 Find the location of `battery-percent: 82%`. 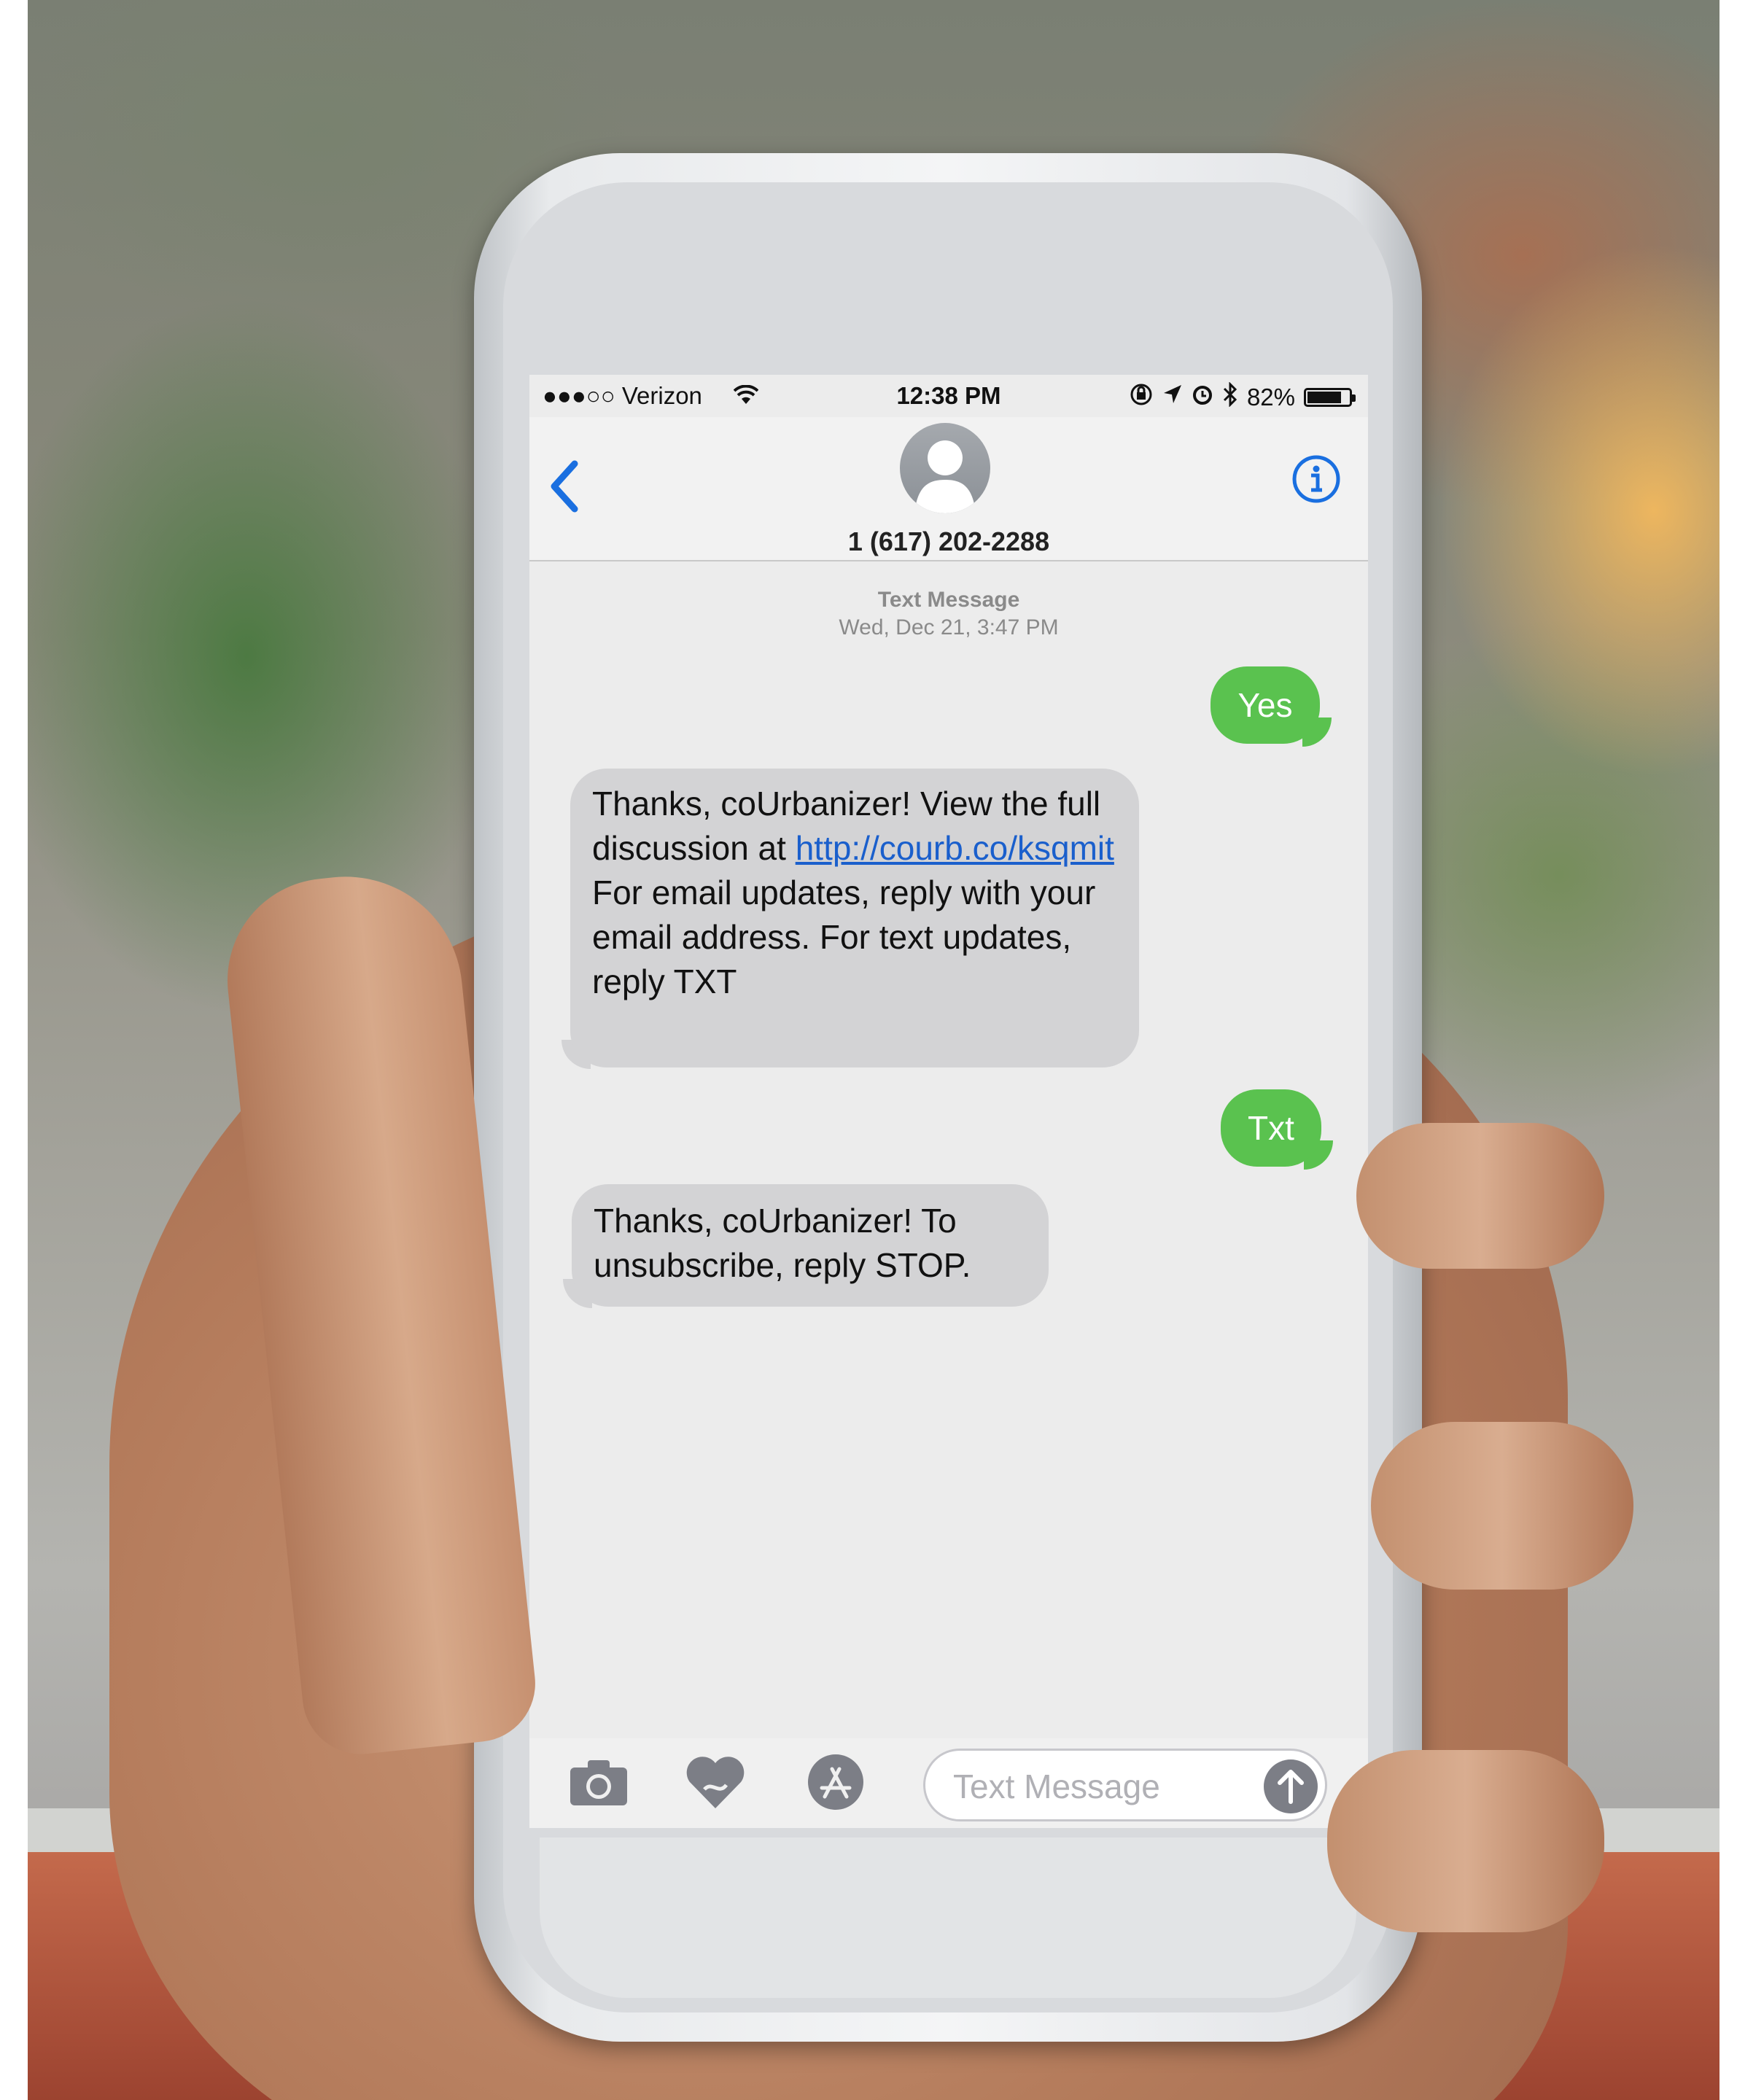

battery-percent: 82% is located at coordinates (1270, 397).